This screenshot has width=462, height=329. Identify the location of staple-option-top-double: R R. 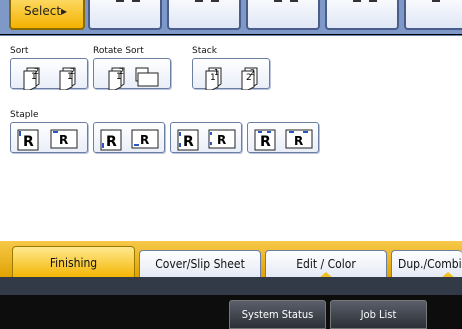
(283, 137).